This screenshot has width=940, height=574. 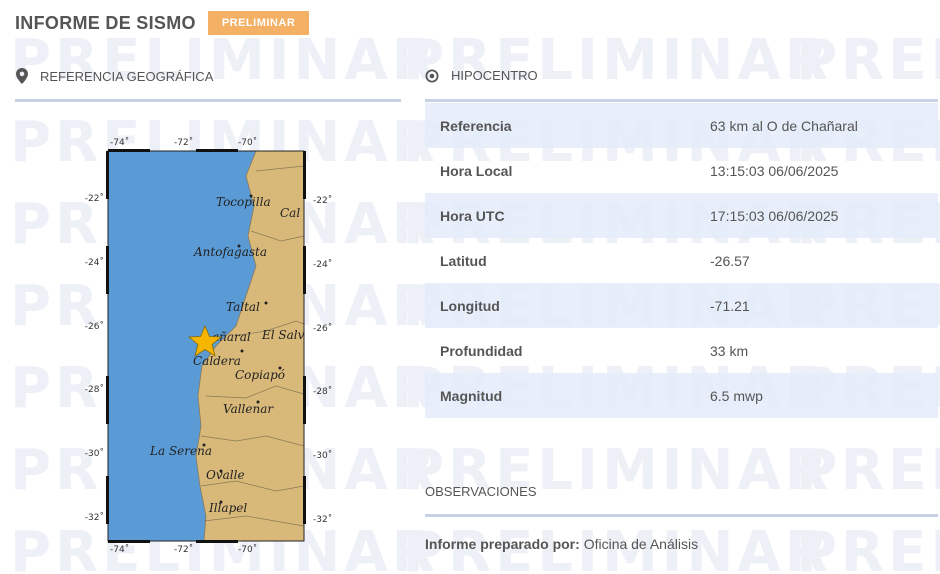 I want to click on hypocenter-divider, so click(x=681, y=100).